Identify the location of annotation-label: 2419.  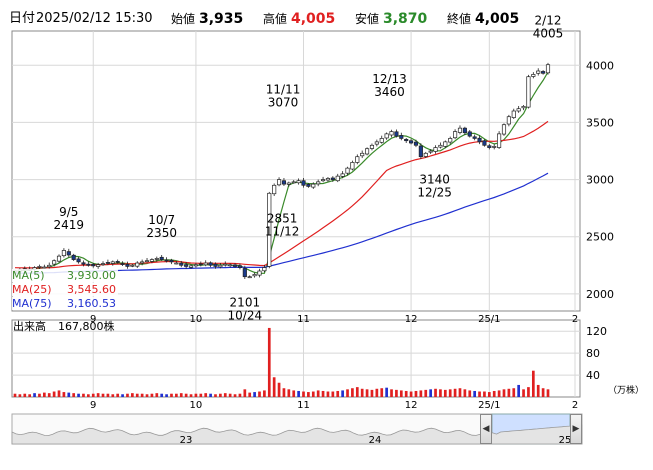
(69, 225).